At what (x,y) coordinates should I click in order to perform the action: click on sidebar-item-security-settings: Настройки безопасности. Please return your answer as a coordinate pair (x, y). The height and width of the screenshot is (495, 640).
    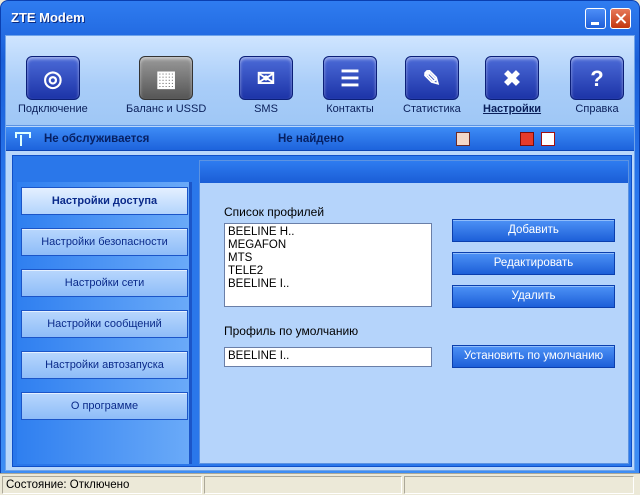
    Looking at the image, I should click on (104, 242).